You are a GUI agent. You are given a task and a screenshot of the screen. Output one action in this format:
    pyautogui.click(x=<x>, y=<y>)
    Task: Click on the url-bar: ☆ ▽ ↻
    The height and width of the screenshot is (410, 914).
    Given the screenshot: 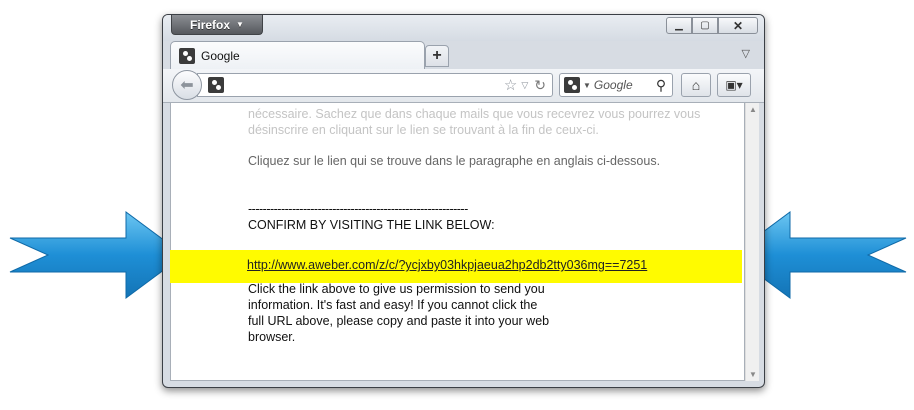 What is the action you would take?
    pyautogui.click(x=375, y=85)
    